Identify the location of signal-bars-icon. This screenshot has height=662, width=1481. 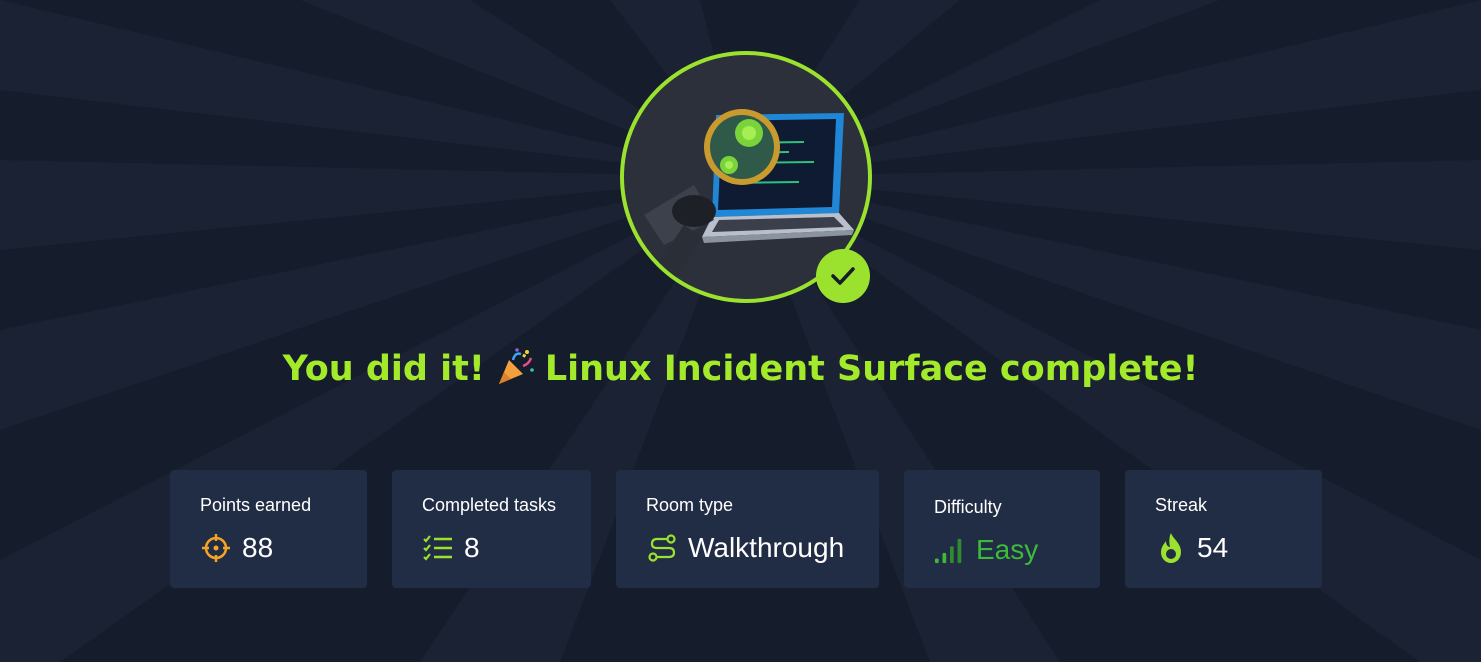
(950, 550).